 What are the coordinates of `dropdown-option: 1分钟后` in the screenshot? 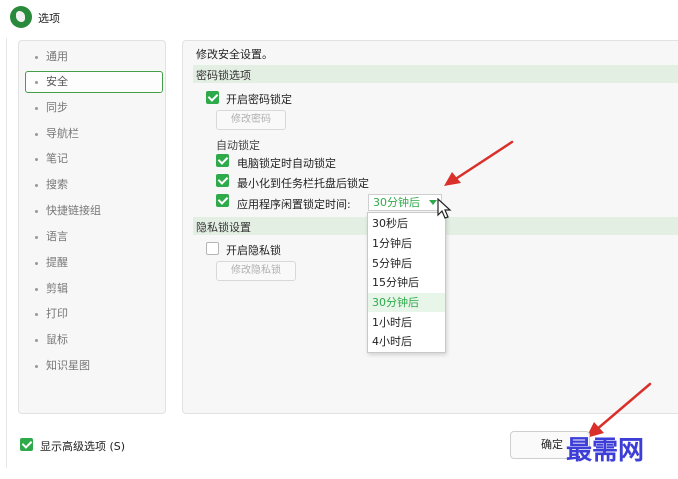 It's located at (406, 243).